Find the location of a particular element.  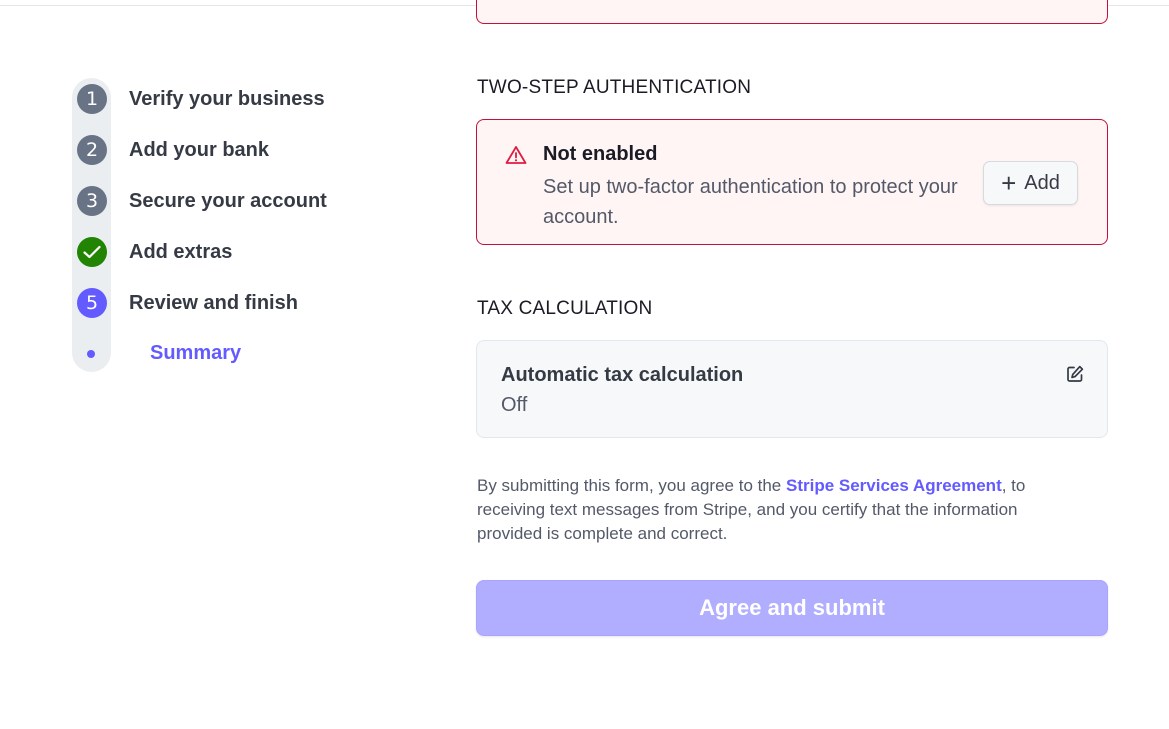

step-label: Add your bank is located at coordinates (199, 149).